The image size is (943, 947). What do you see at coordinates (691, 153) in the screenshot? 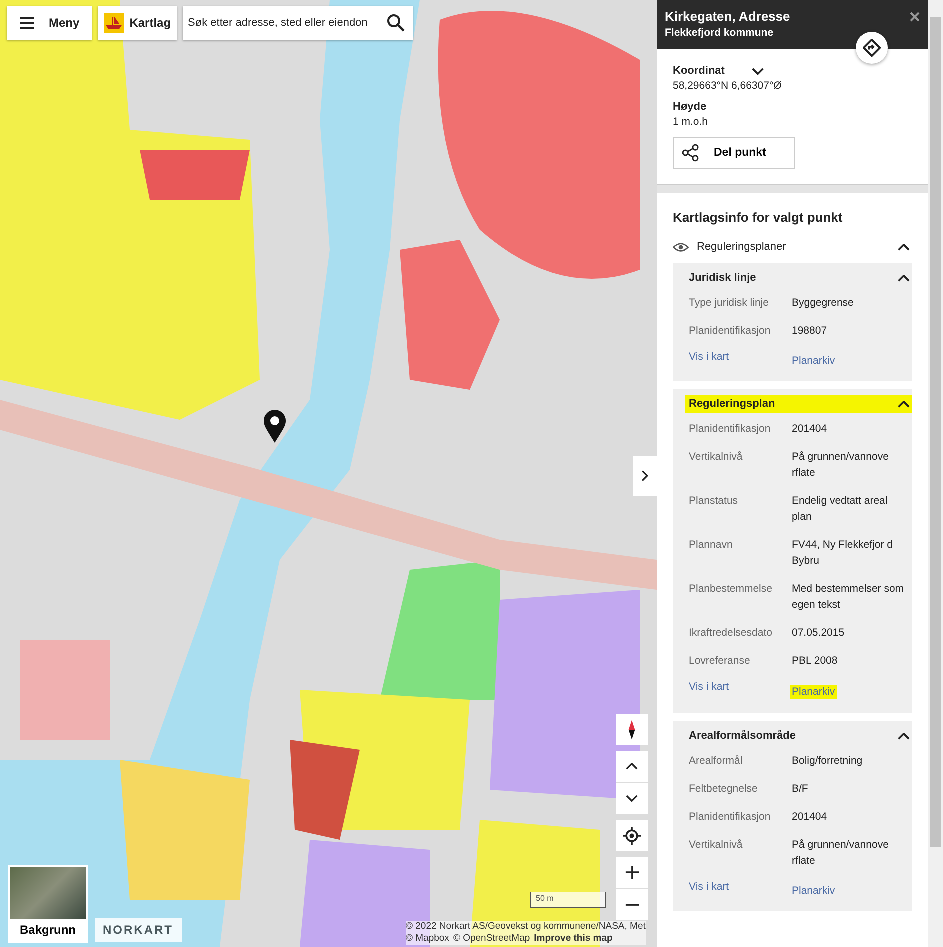
I see `share-icon` at bounding box center [691, 153].